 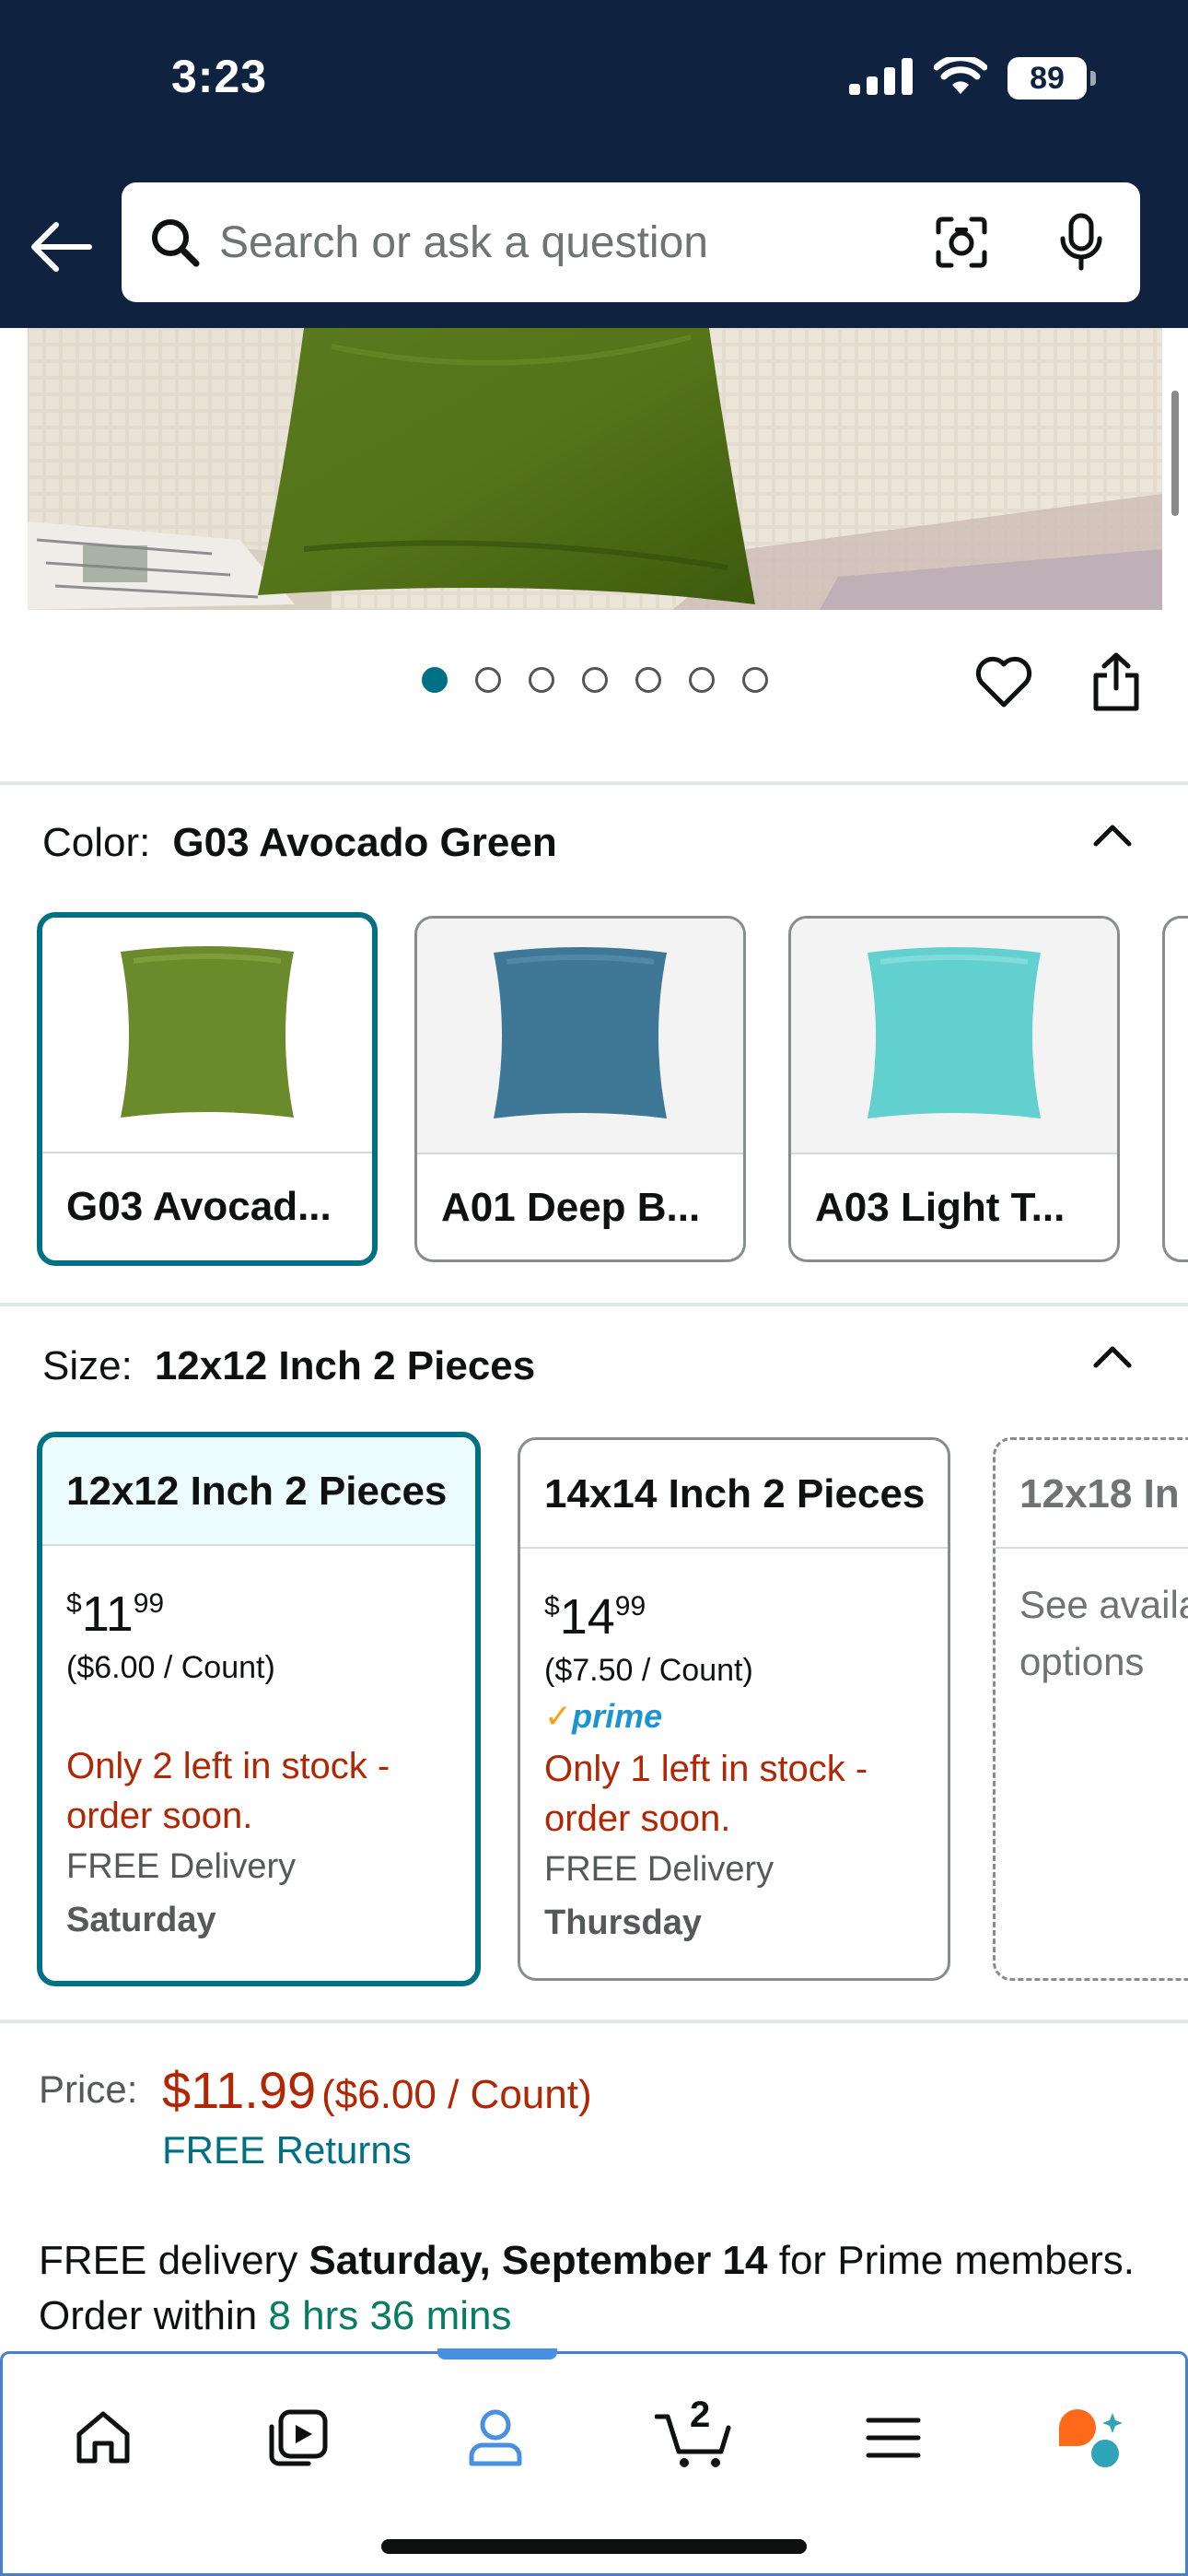 I want to click on nav-menu, so click(x=893, y=2437).